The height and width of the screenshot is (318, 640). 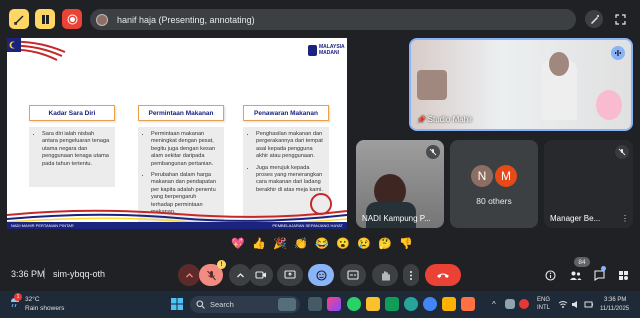 I want to click on excel-icon, so click(x=392, y=304).